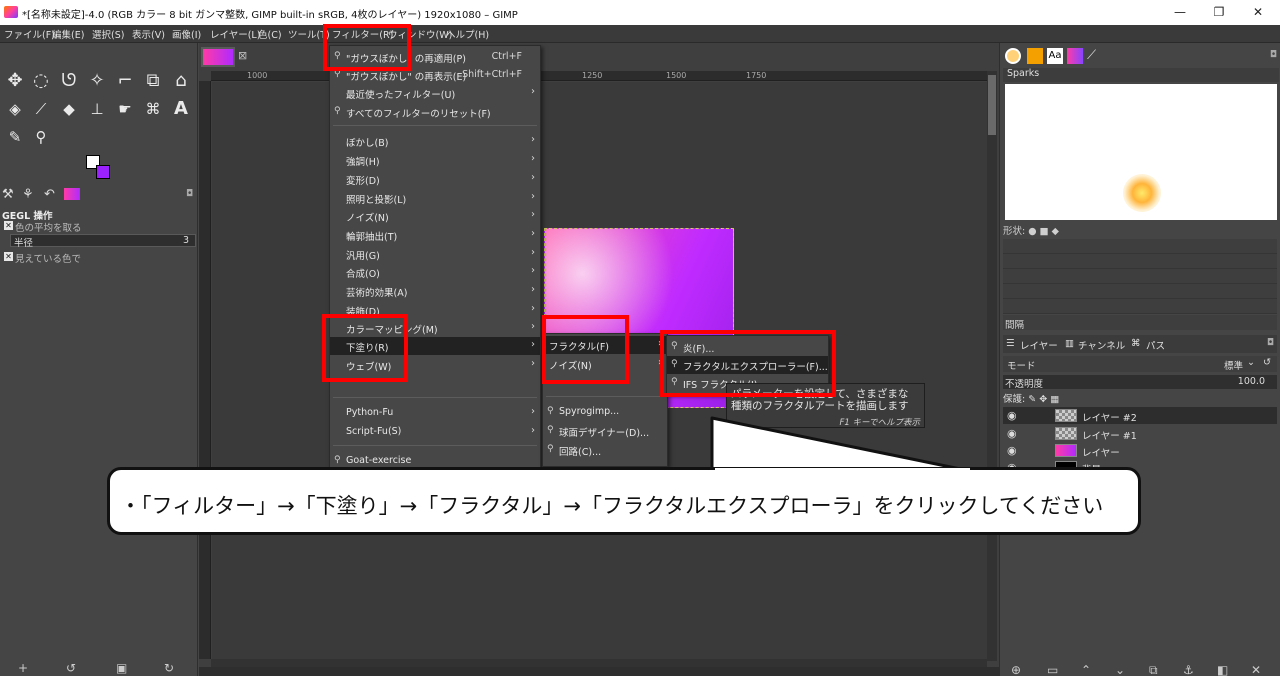 The image size is (1280, 676). I want to click on patterns-tab-icon, so click(1035, 56).